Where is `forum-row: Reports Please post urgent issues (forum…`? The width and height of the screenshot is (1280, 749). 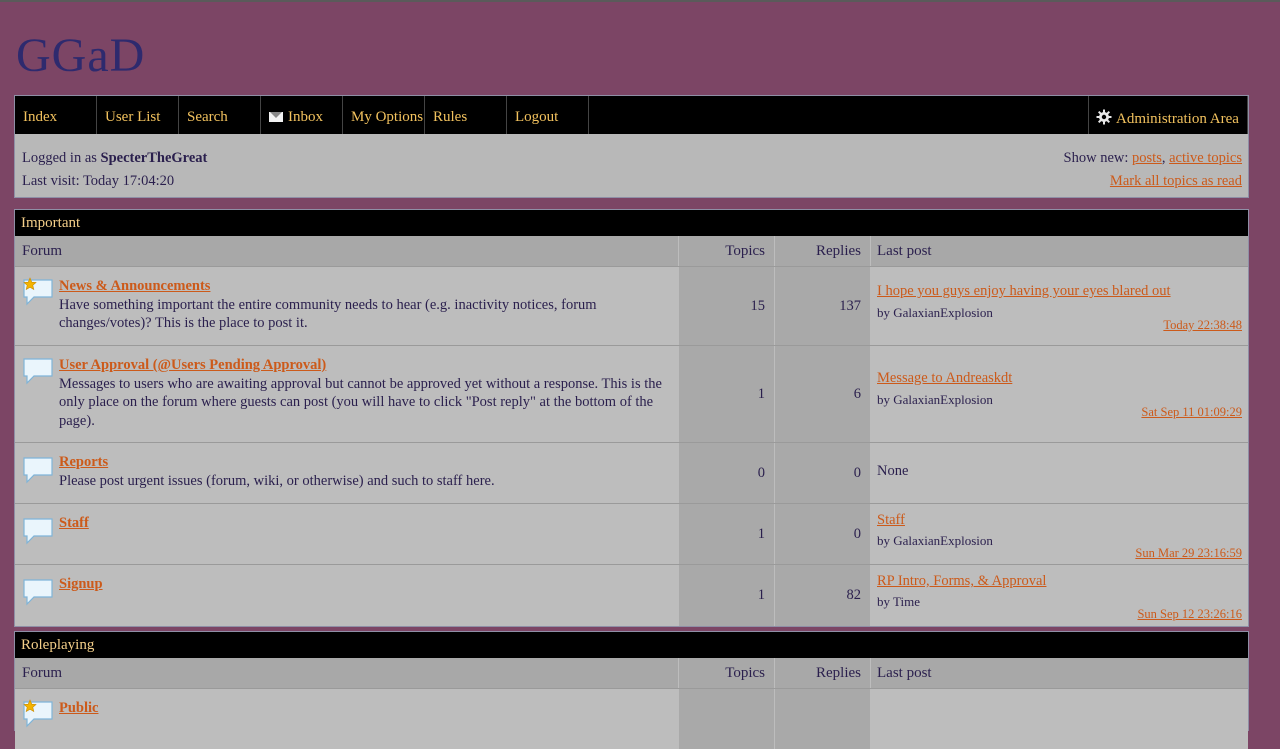
forum-row: Reports Please post urgent issues (forum… is located at coordinates (631, 472).